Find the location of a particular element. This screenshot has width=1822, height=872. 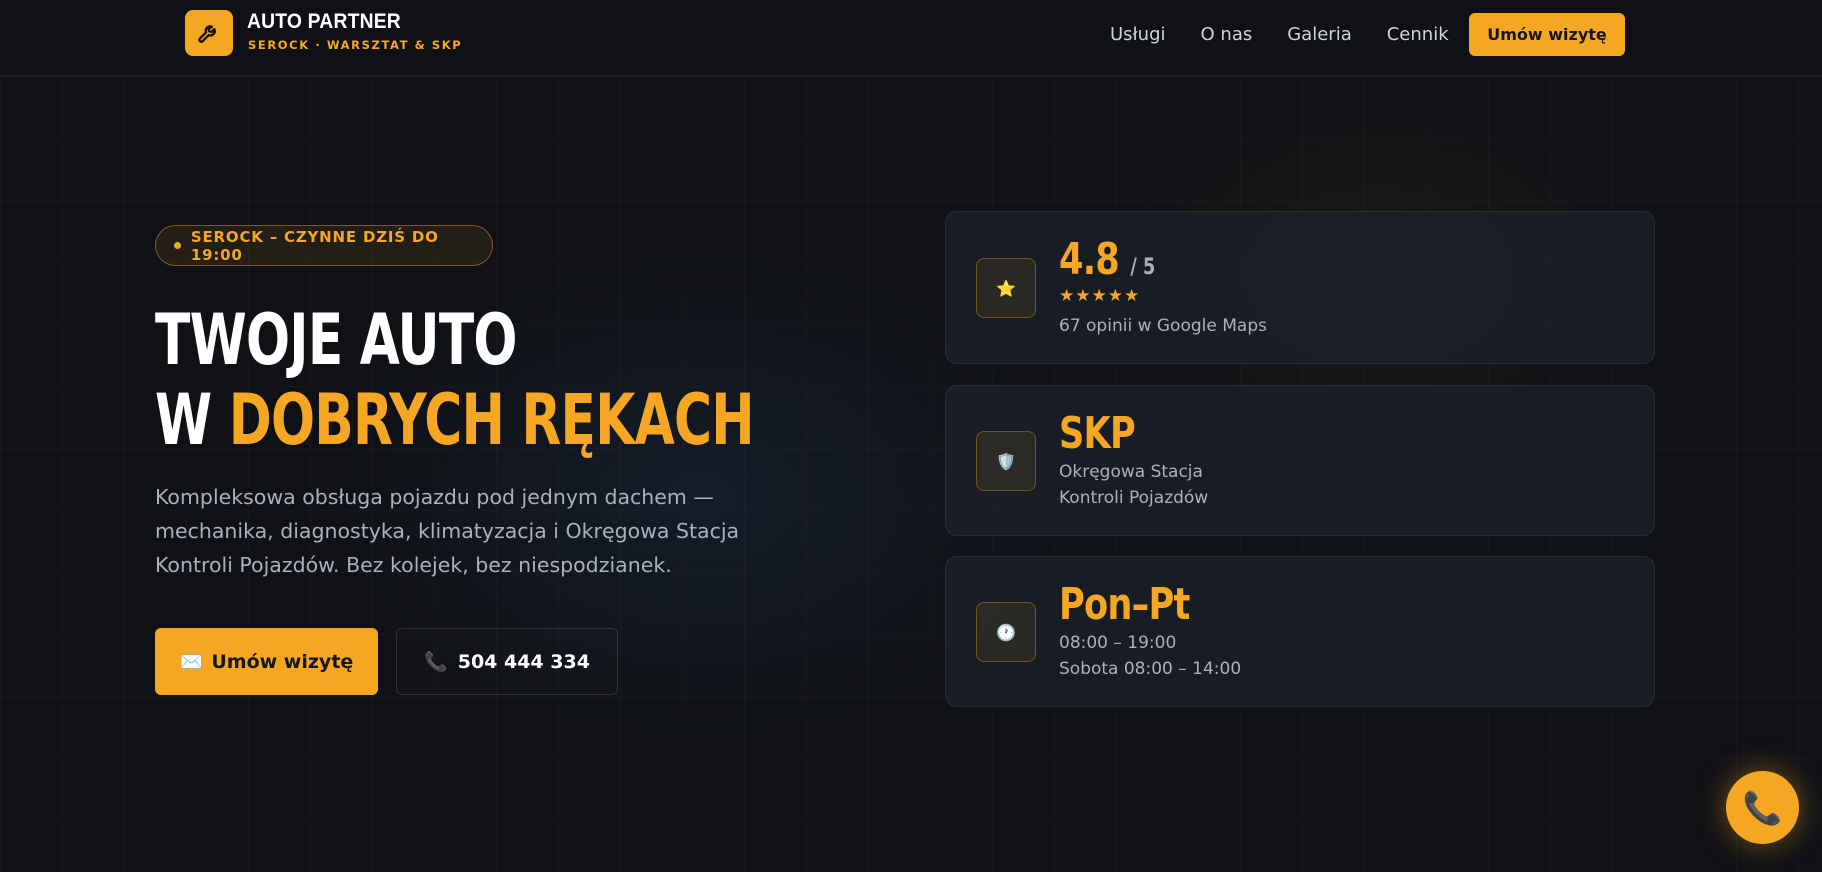

skp-line2: Kontroli Pojazdów is located at coordinates (1134, 498).